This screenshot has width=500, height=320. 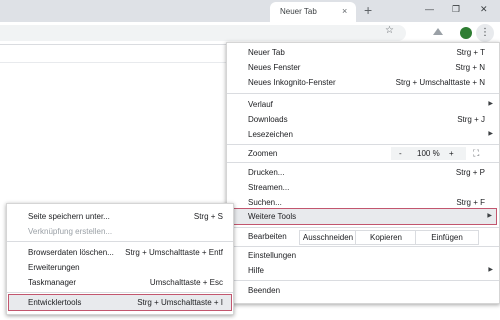 What do you see at coordinates (264, 290) in the screenshot?
I see `menu-item-label: Beenden` at bounding box center [264, 290].